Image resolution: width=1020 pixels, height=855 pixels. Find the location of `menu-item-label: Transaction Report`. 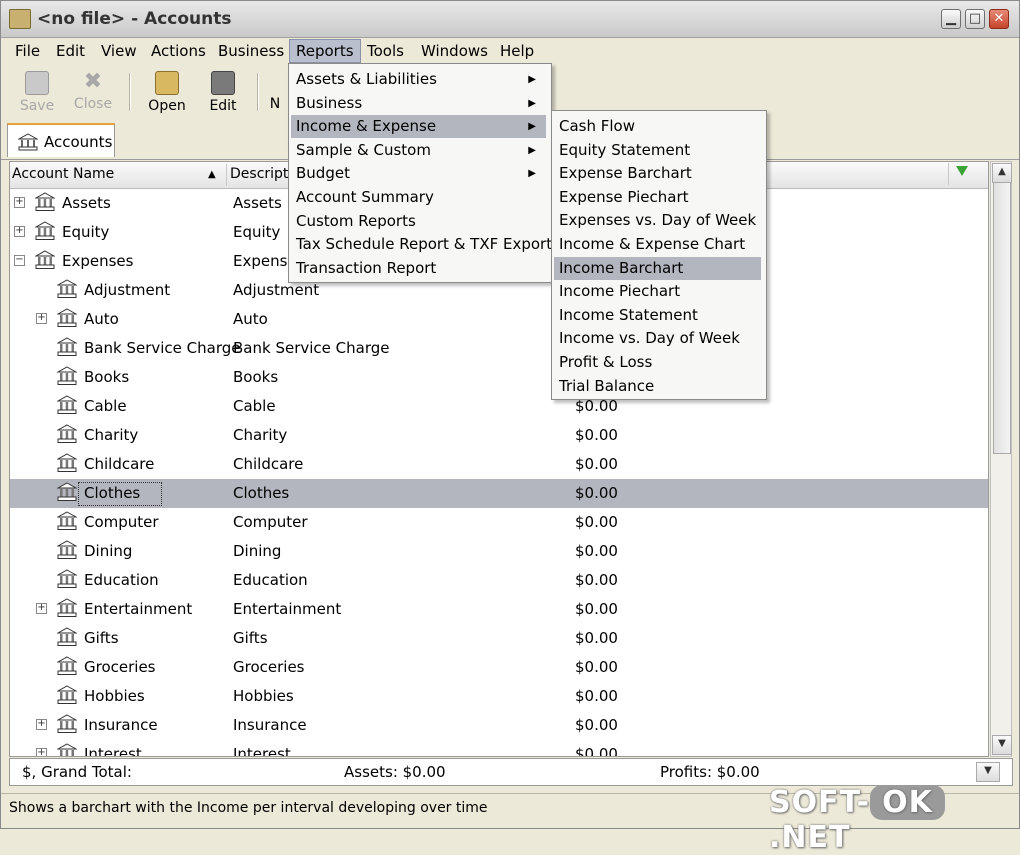

menu-item-label: Transaction Report is located at coordinates (366, 267).